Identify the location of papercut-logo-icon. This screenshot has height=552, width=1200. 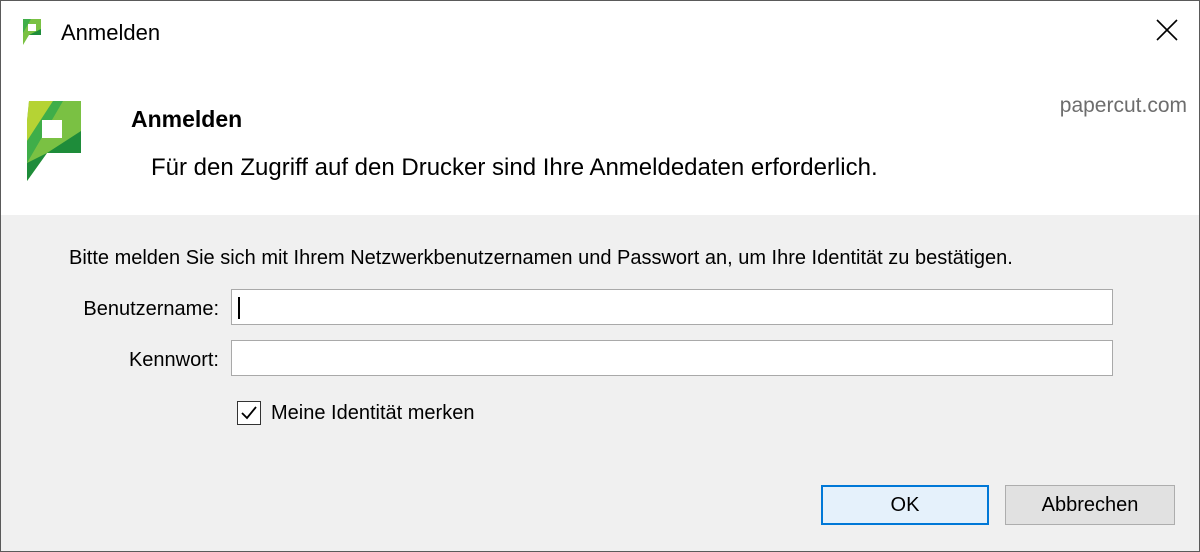
(54, 142).